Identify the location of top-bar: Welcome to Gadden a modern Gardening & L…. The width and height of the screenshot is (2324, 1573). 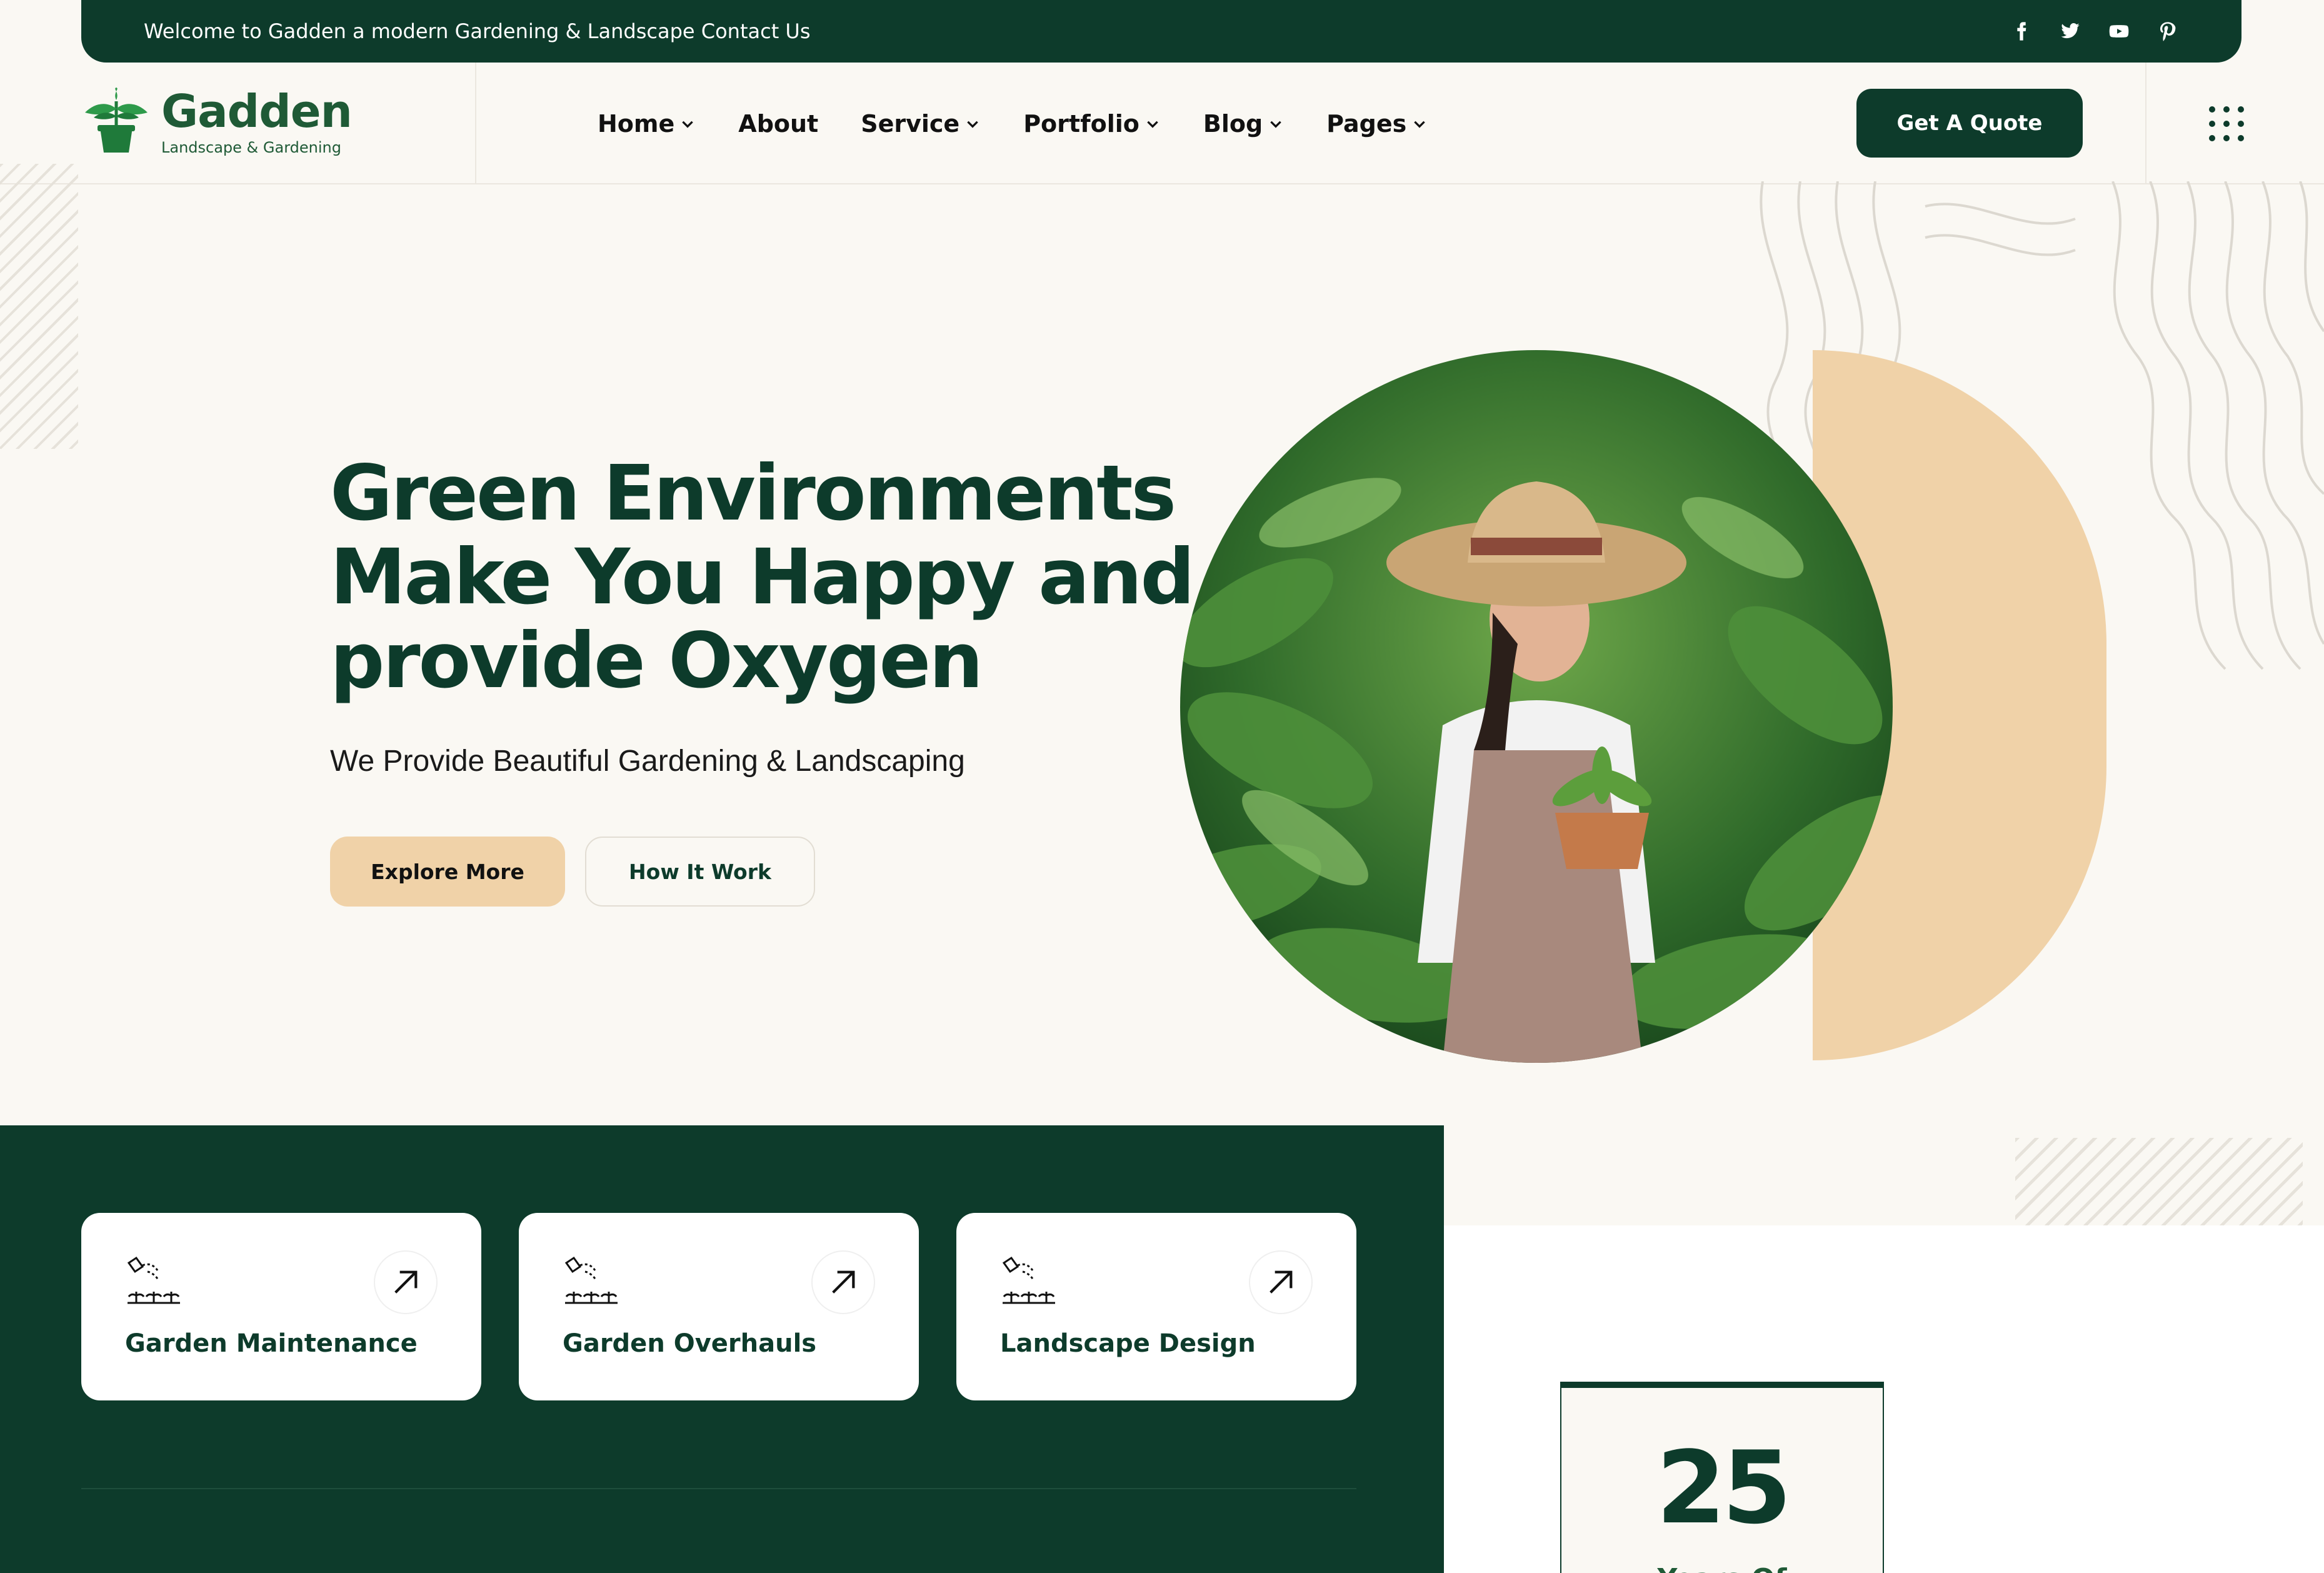
(1161, 31).